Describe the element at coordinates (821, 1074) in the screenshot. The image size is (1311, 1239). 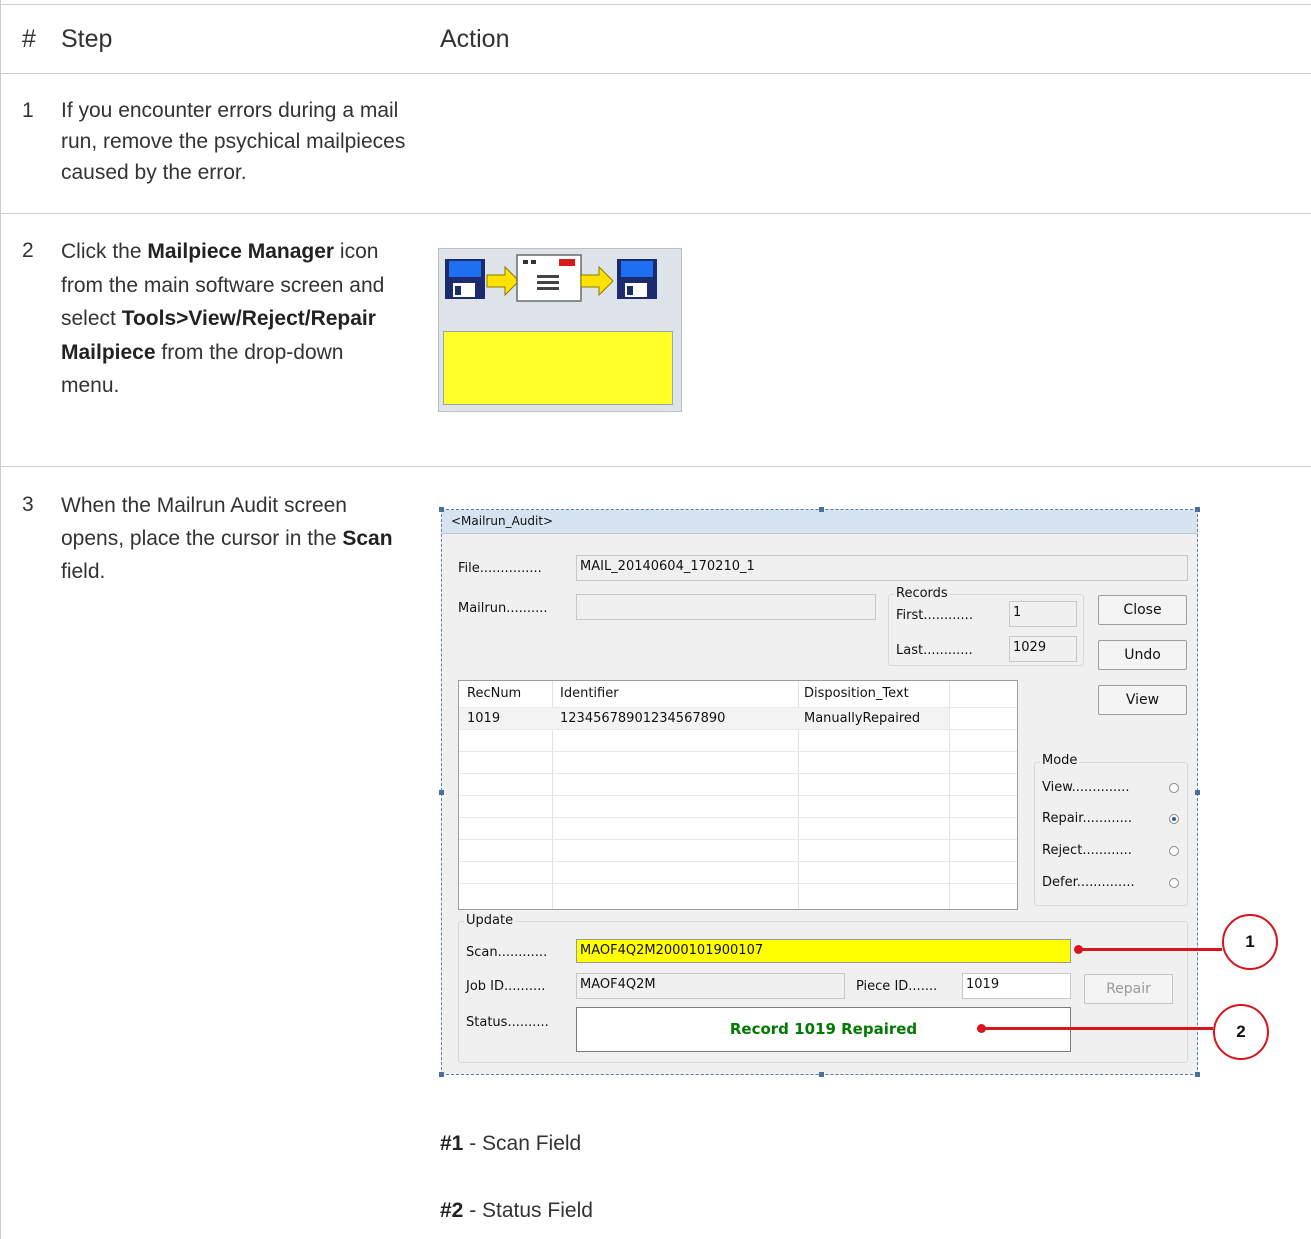
I see `handle-bm` at that location.